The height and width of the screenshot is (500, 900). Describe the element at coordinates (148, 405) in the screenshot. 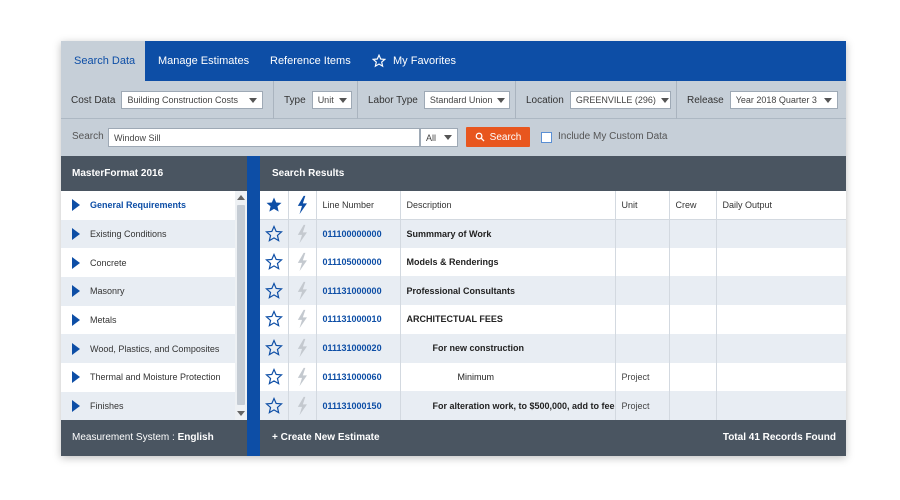

I see `masterformat-item: Finishes` at that location.